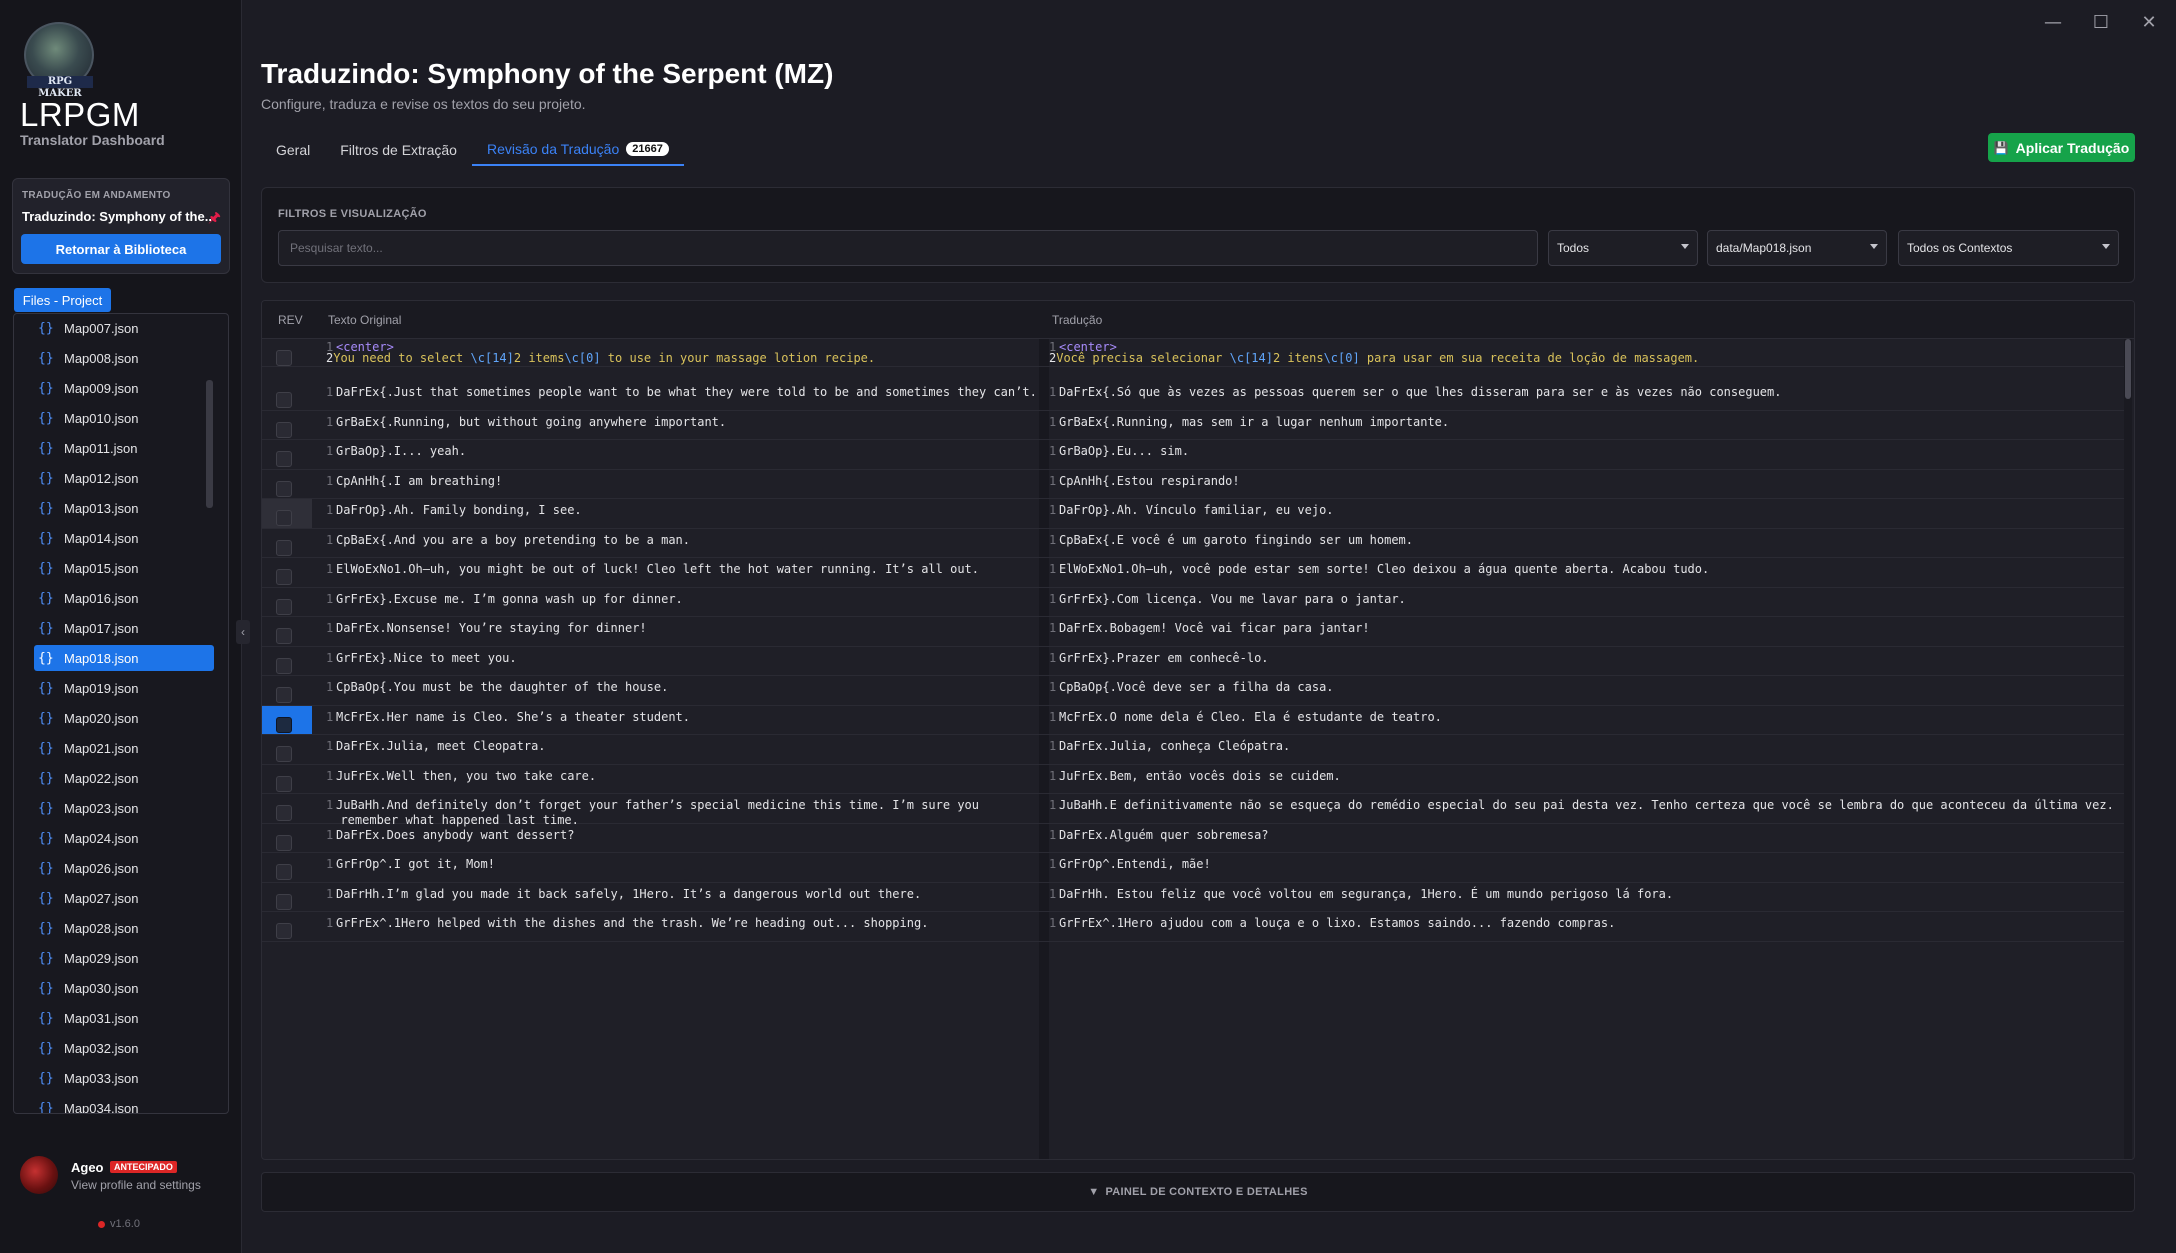 This screenshot has width=2176, height=1253. Describe the element at coordinates (124, 328) in the screenshot. I see `file-item: {} Map007.json` at that location.